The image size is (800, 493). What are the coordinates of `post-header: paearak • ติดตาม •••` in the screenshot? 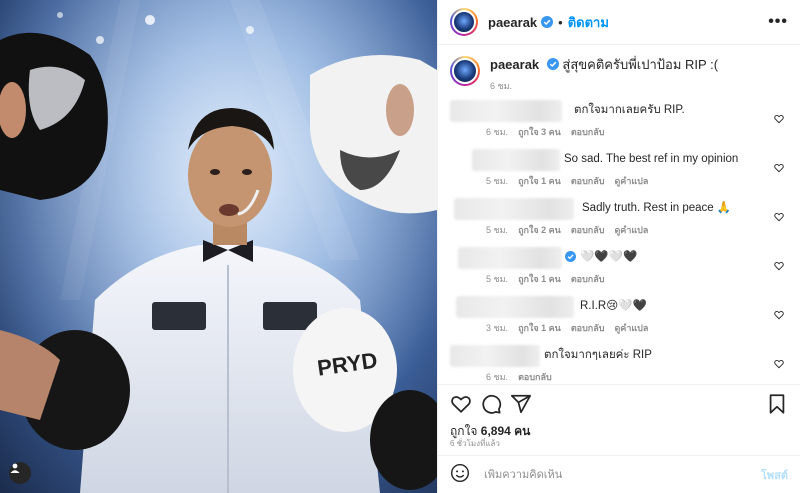 It's located at (619, 22).